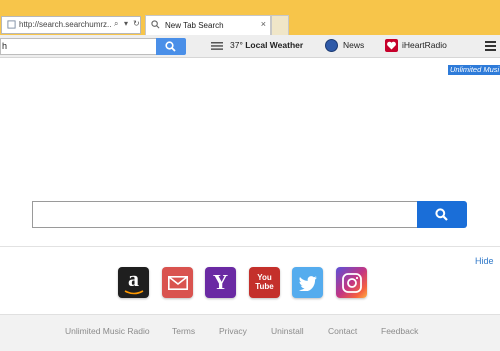  What do you see at coordinates (194, 25) in the screenshot?
I see `tab-title: New Tab Search` at bounding box center [194, 25].